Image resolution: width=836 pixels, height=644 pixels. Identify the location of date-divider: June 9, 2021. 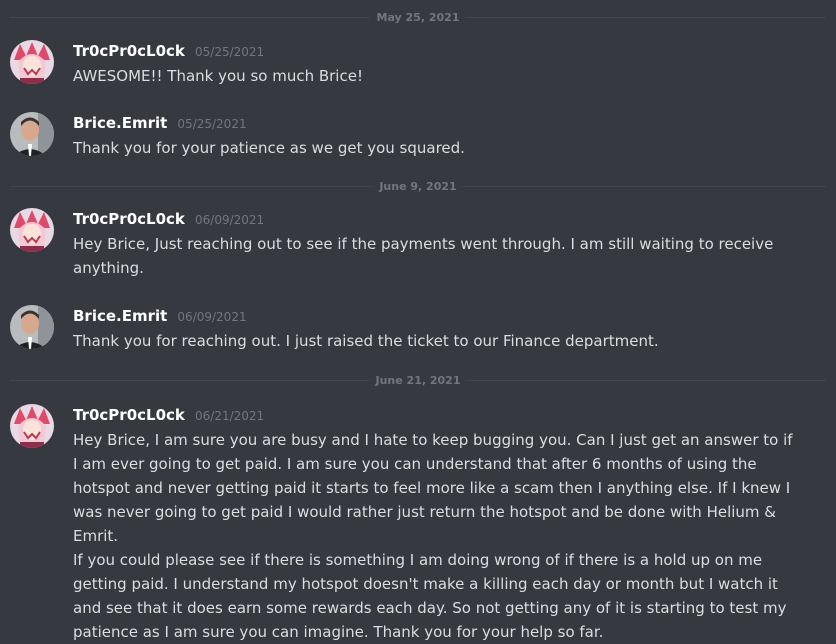
(418, 186).